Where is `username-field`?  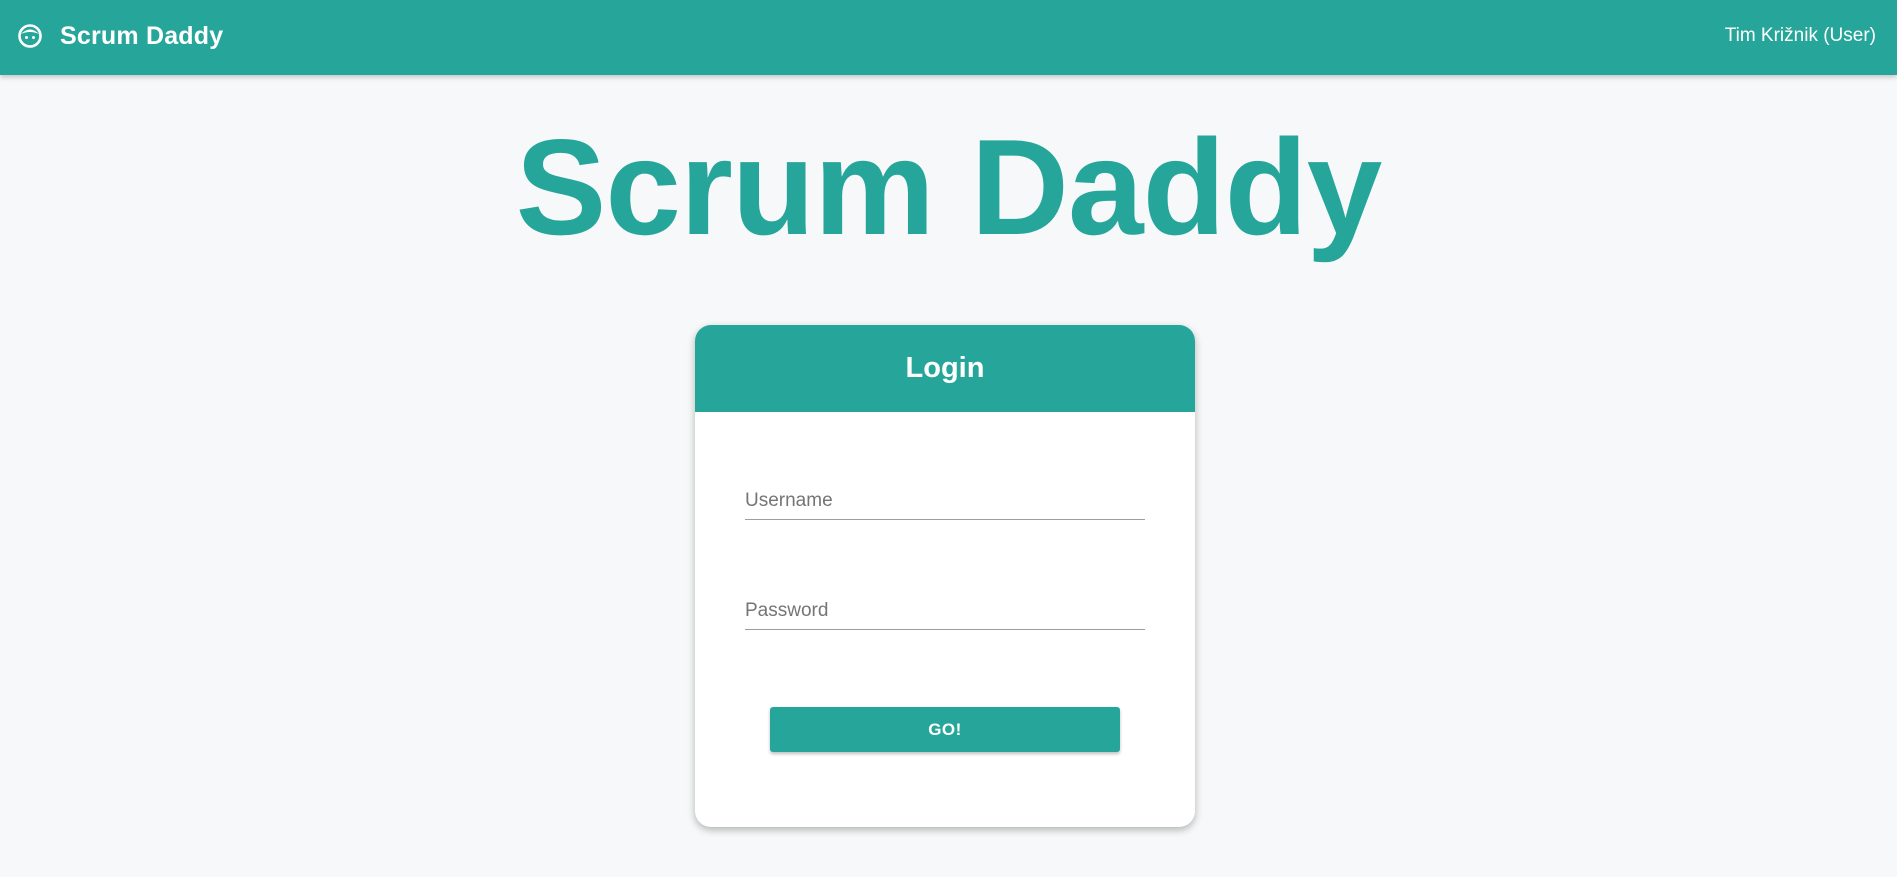 username-field is located at coordinates (945, 504).